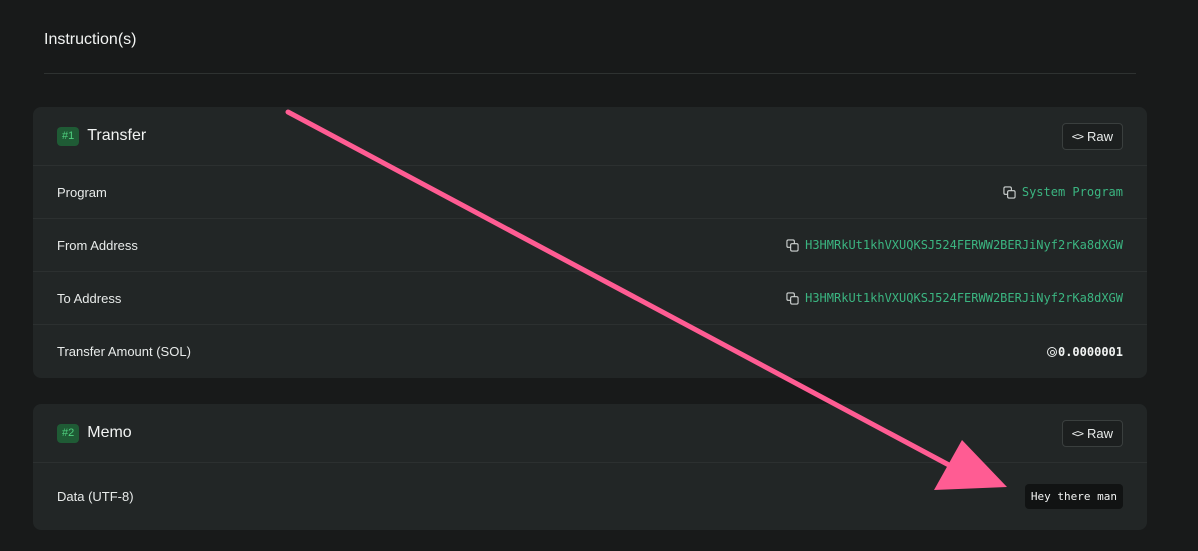 This screenshot has width=1198, height=551. Describe the element at coordinates (68, 136) in the screenshot. I see `instruction-number-badge: #1` at that location.